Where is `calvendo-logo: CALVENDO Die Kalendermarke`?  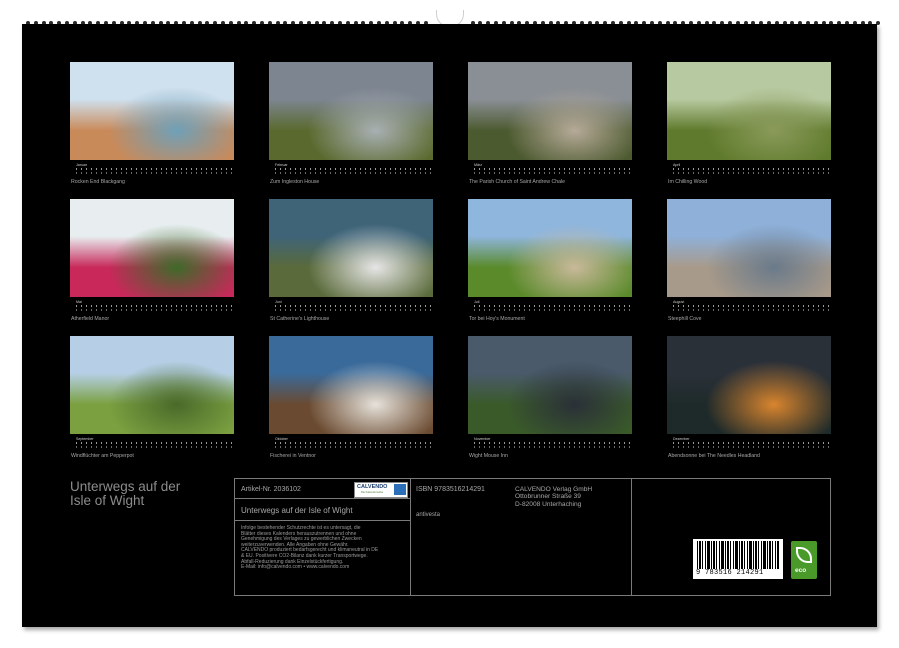 calvendo-logo: CALVENDO Die Kalendermarke is located at coordinates (381, 490).